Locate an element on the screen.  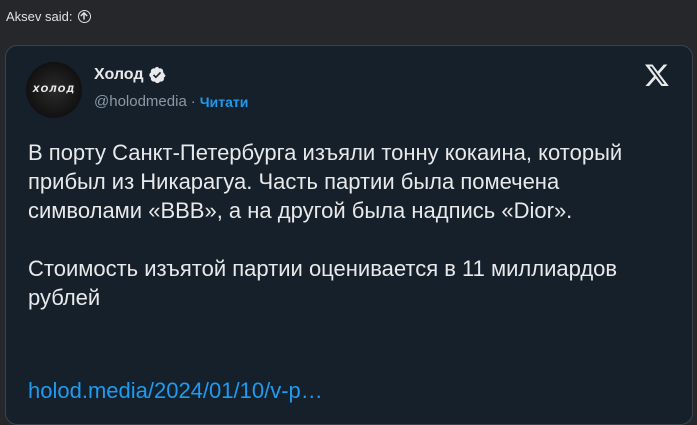
handle-row: @holodmedia · Читати is located at coordinates (171, 101).